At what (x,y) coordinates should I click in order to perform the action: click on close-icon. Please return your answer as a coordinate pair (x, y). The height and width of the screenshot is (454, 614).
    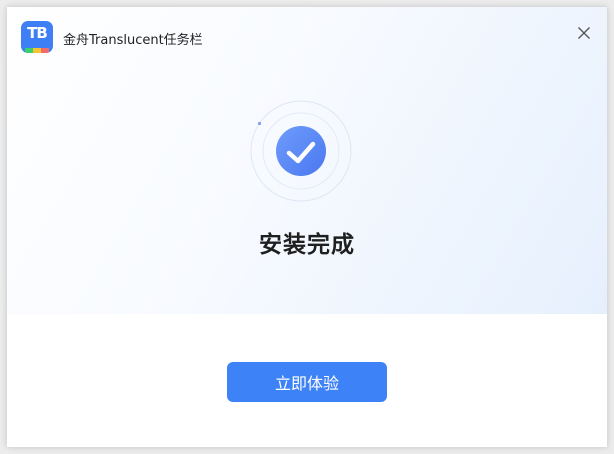
    Looking at the image, I should click on (584, 33).